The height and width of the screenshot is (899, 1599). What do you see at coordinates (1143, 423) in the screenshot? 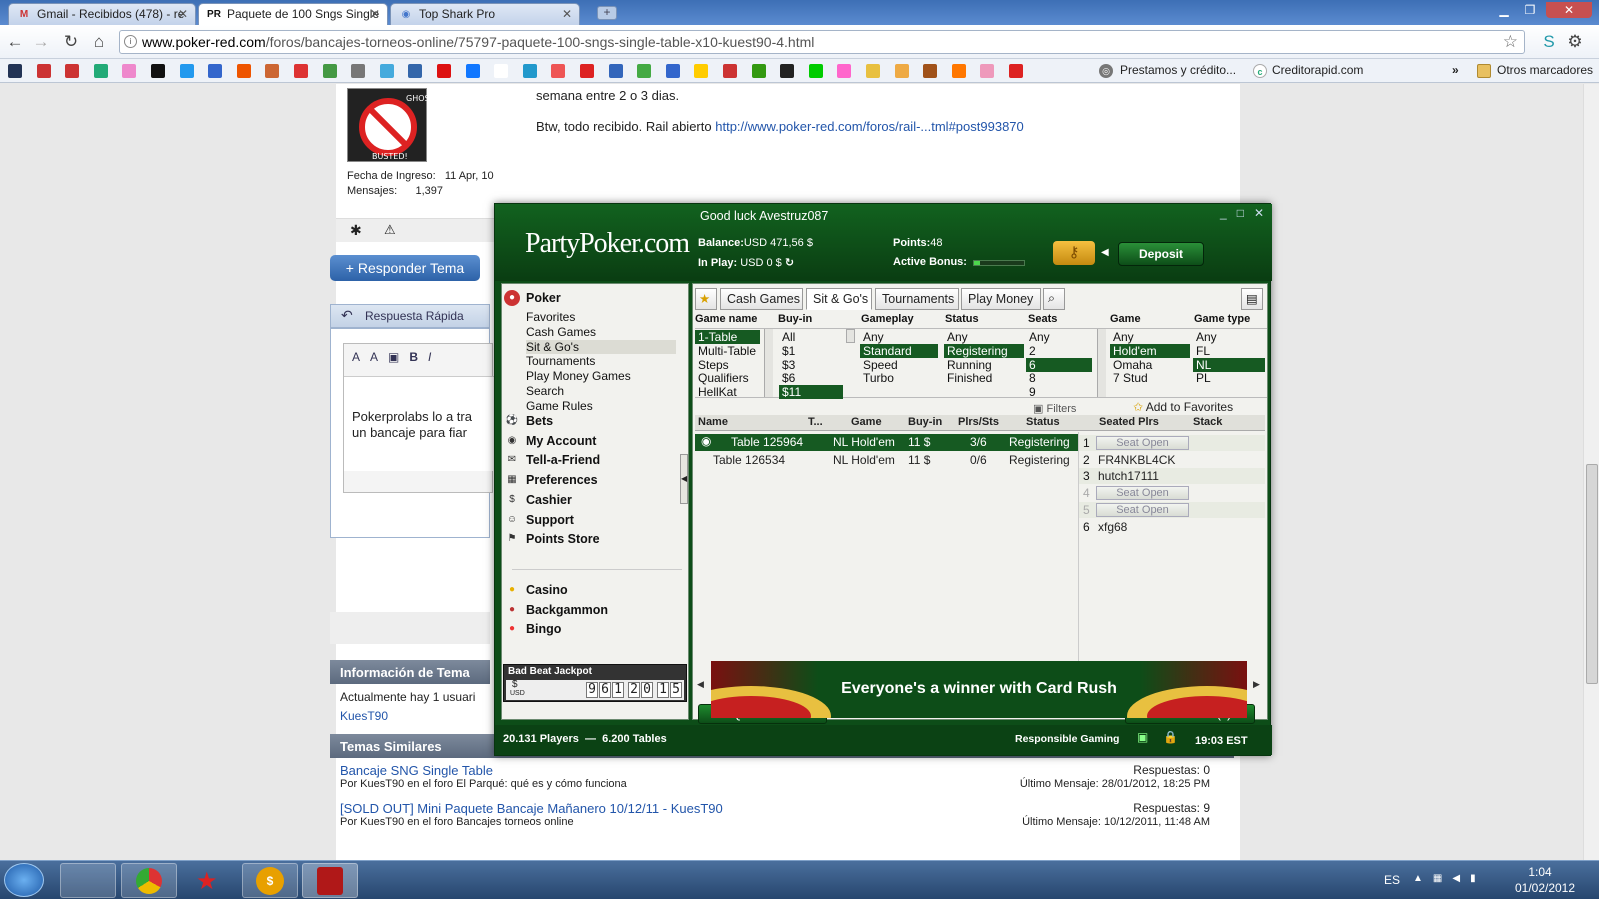
I see `grid-header: Seated Plrs` at bounding box center [1143, 423].